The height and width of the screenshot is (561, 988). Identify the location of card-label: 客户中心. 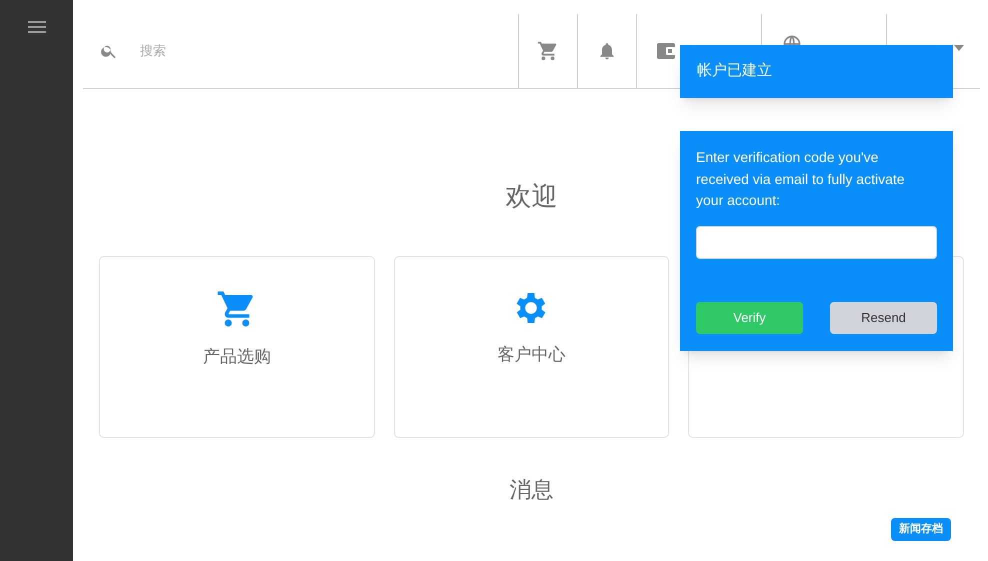
(531, 355).